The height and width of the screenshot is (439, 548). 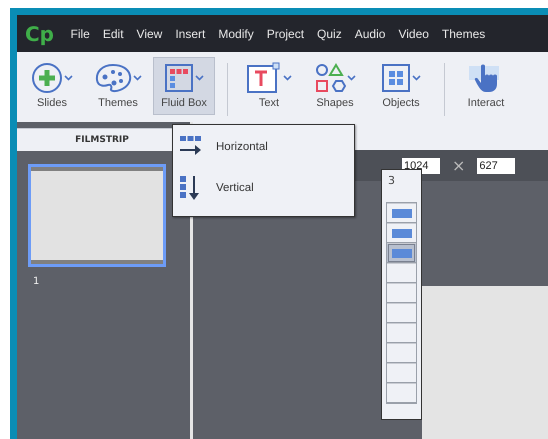 I want to click on toolbar-button: Shapes, so click(x=335, y=86).